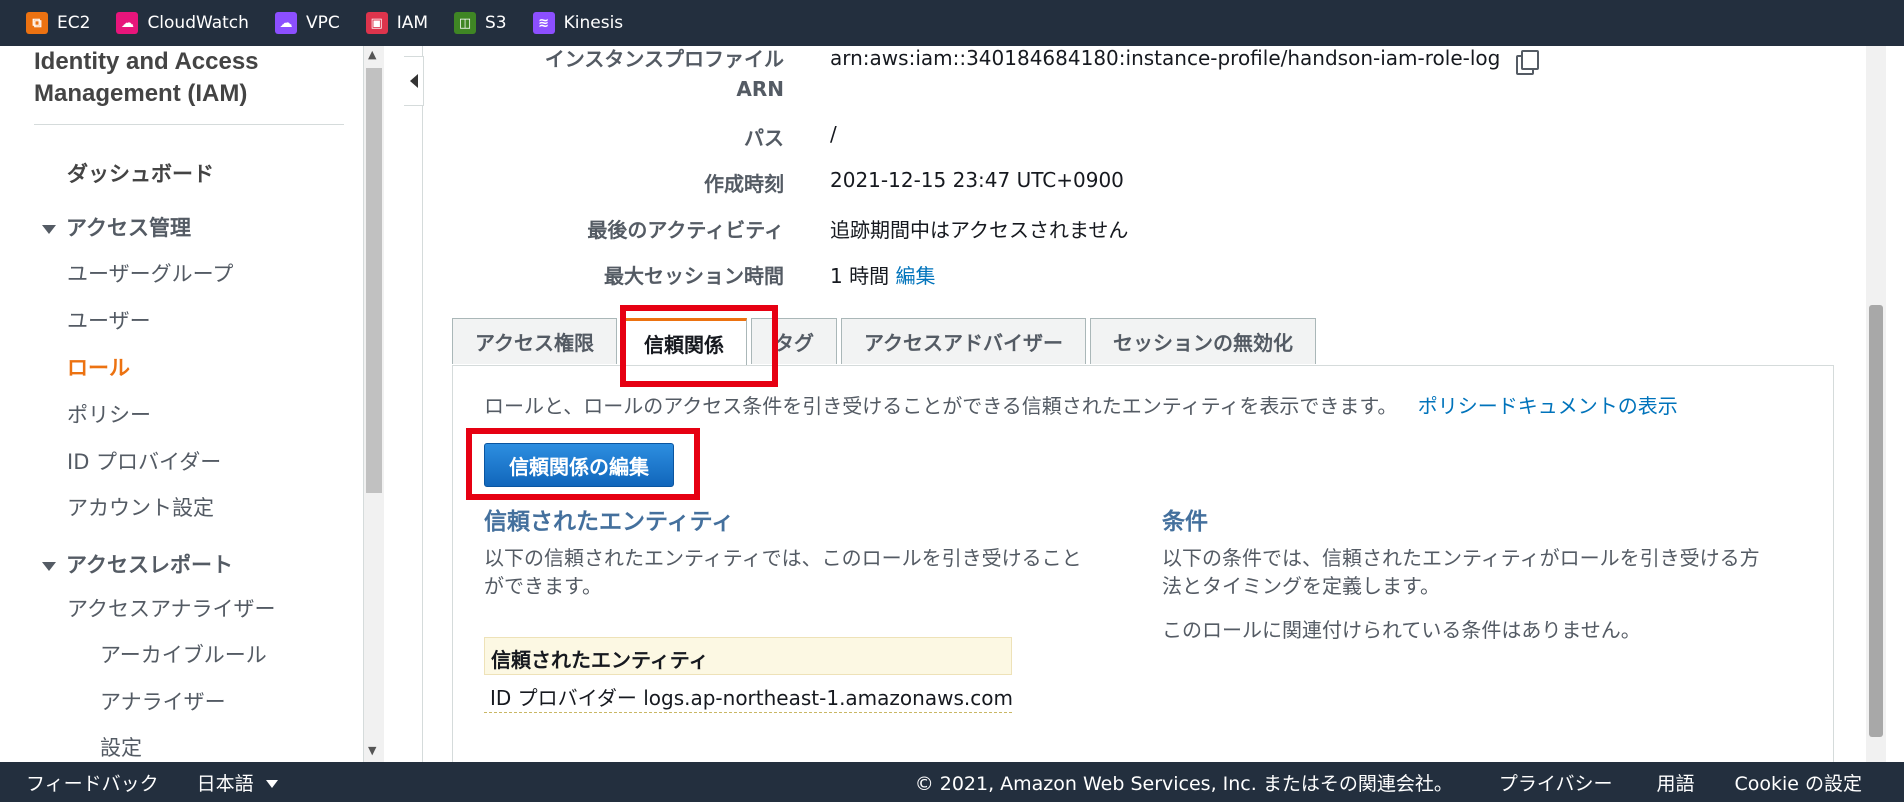 Image resolution: width=1904 pixels, height=802 pixels. I want to click on scroll-up-icon: ▲, so click(372, 54).